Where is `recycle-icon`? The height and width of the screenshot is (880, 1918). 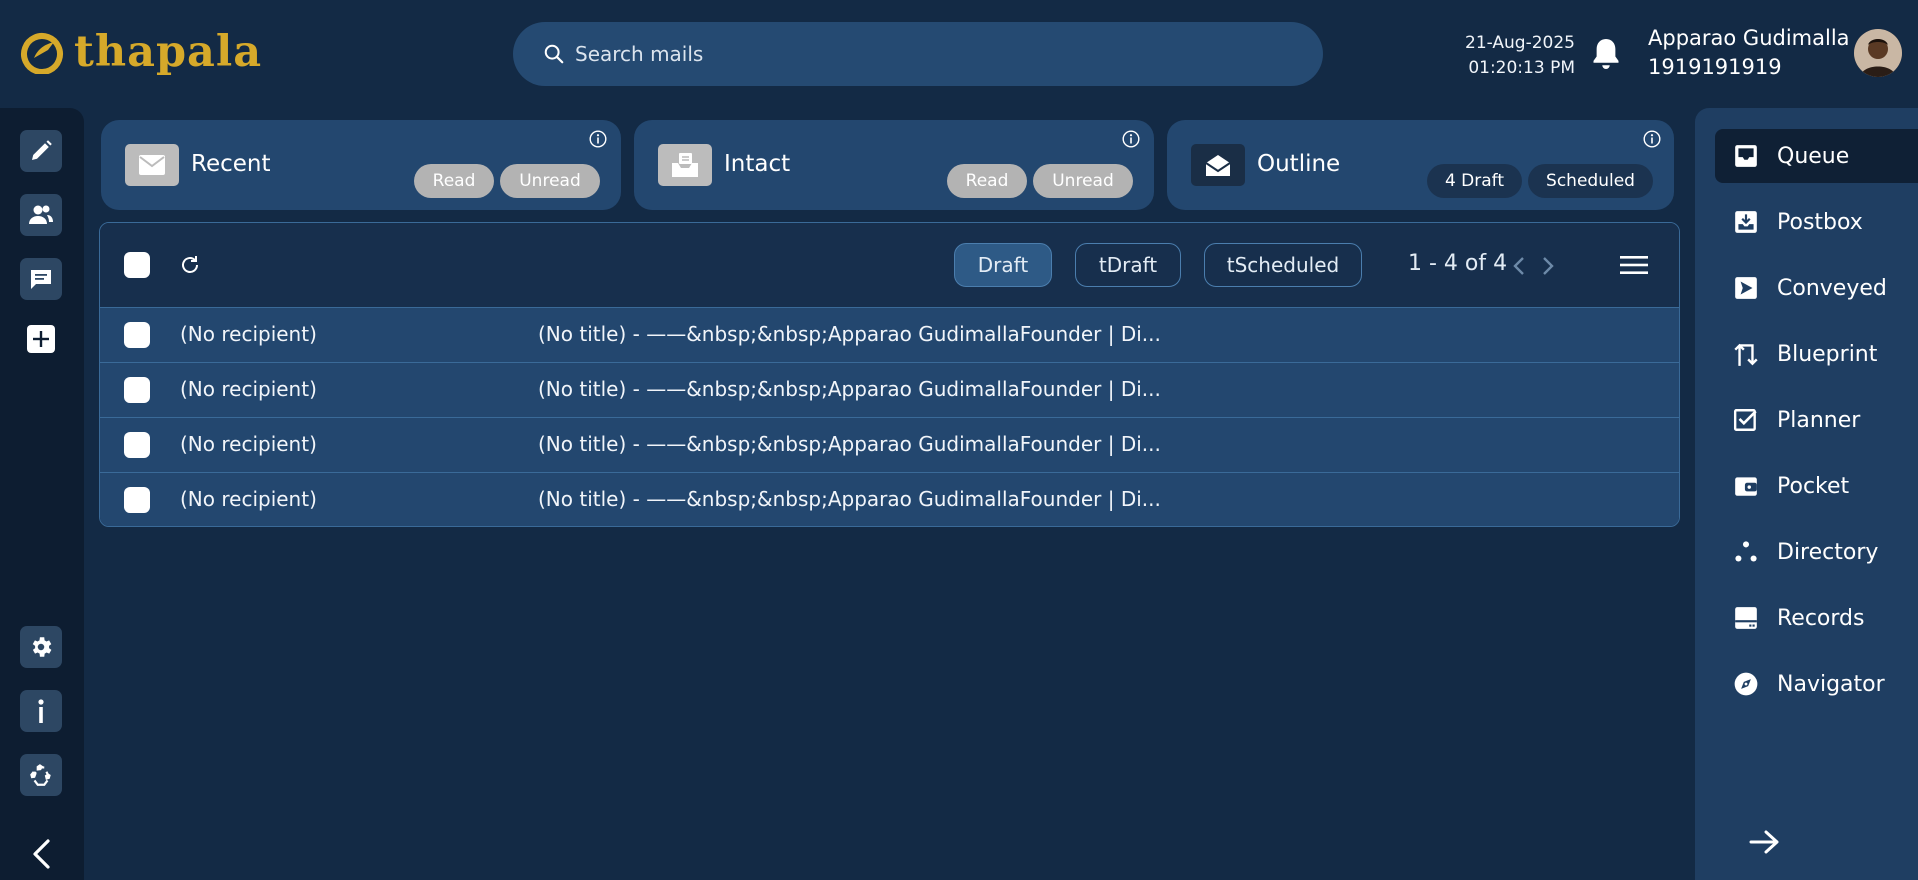
recycle-icon is located at coordinates (40, 775).